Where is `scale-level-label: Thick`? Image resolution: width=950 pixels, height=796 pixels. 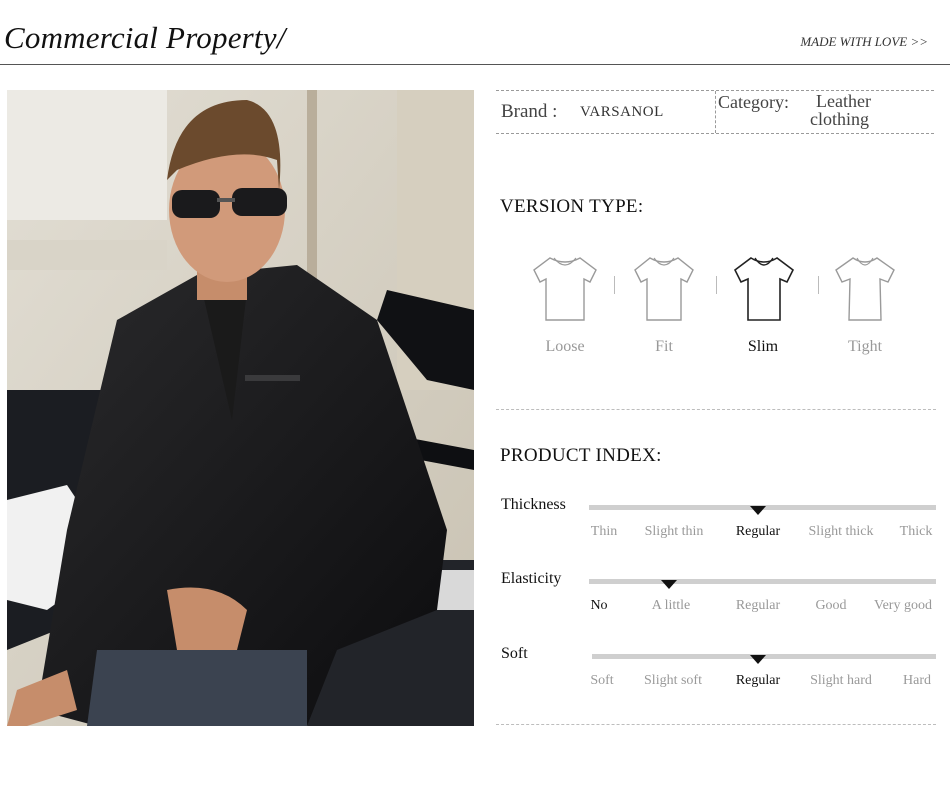
scale-level-label: Thick is located at coordinates (916, 531).